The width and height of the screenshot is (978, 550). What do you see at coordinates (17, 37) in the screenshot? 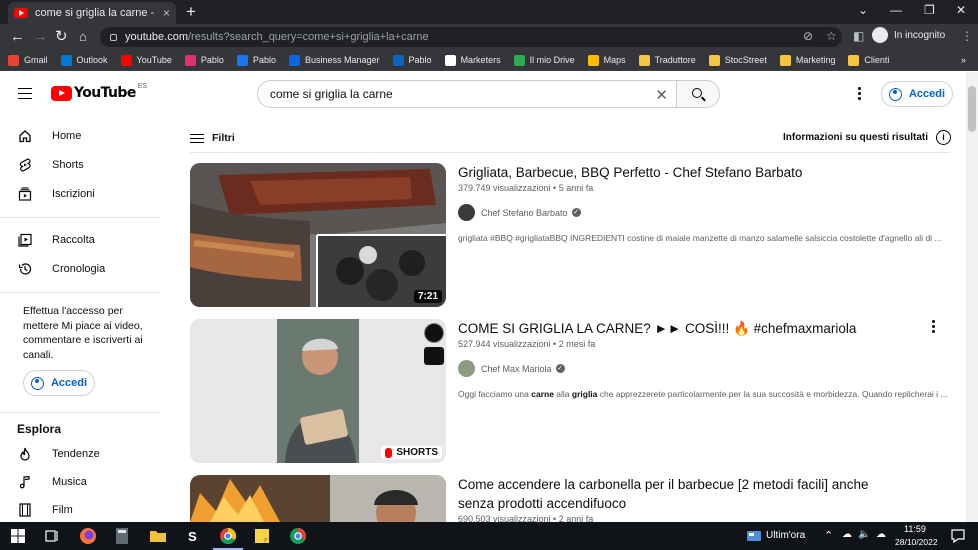
I see `back-icon: ←` at bounding box center [17, 37].